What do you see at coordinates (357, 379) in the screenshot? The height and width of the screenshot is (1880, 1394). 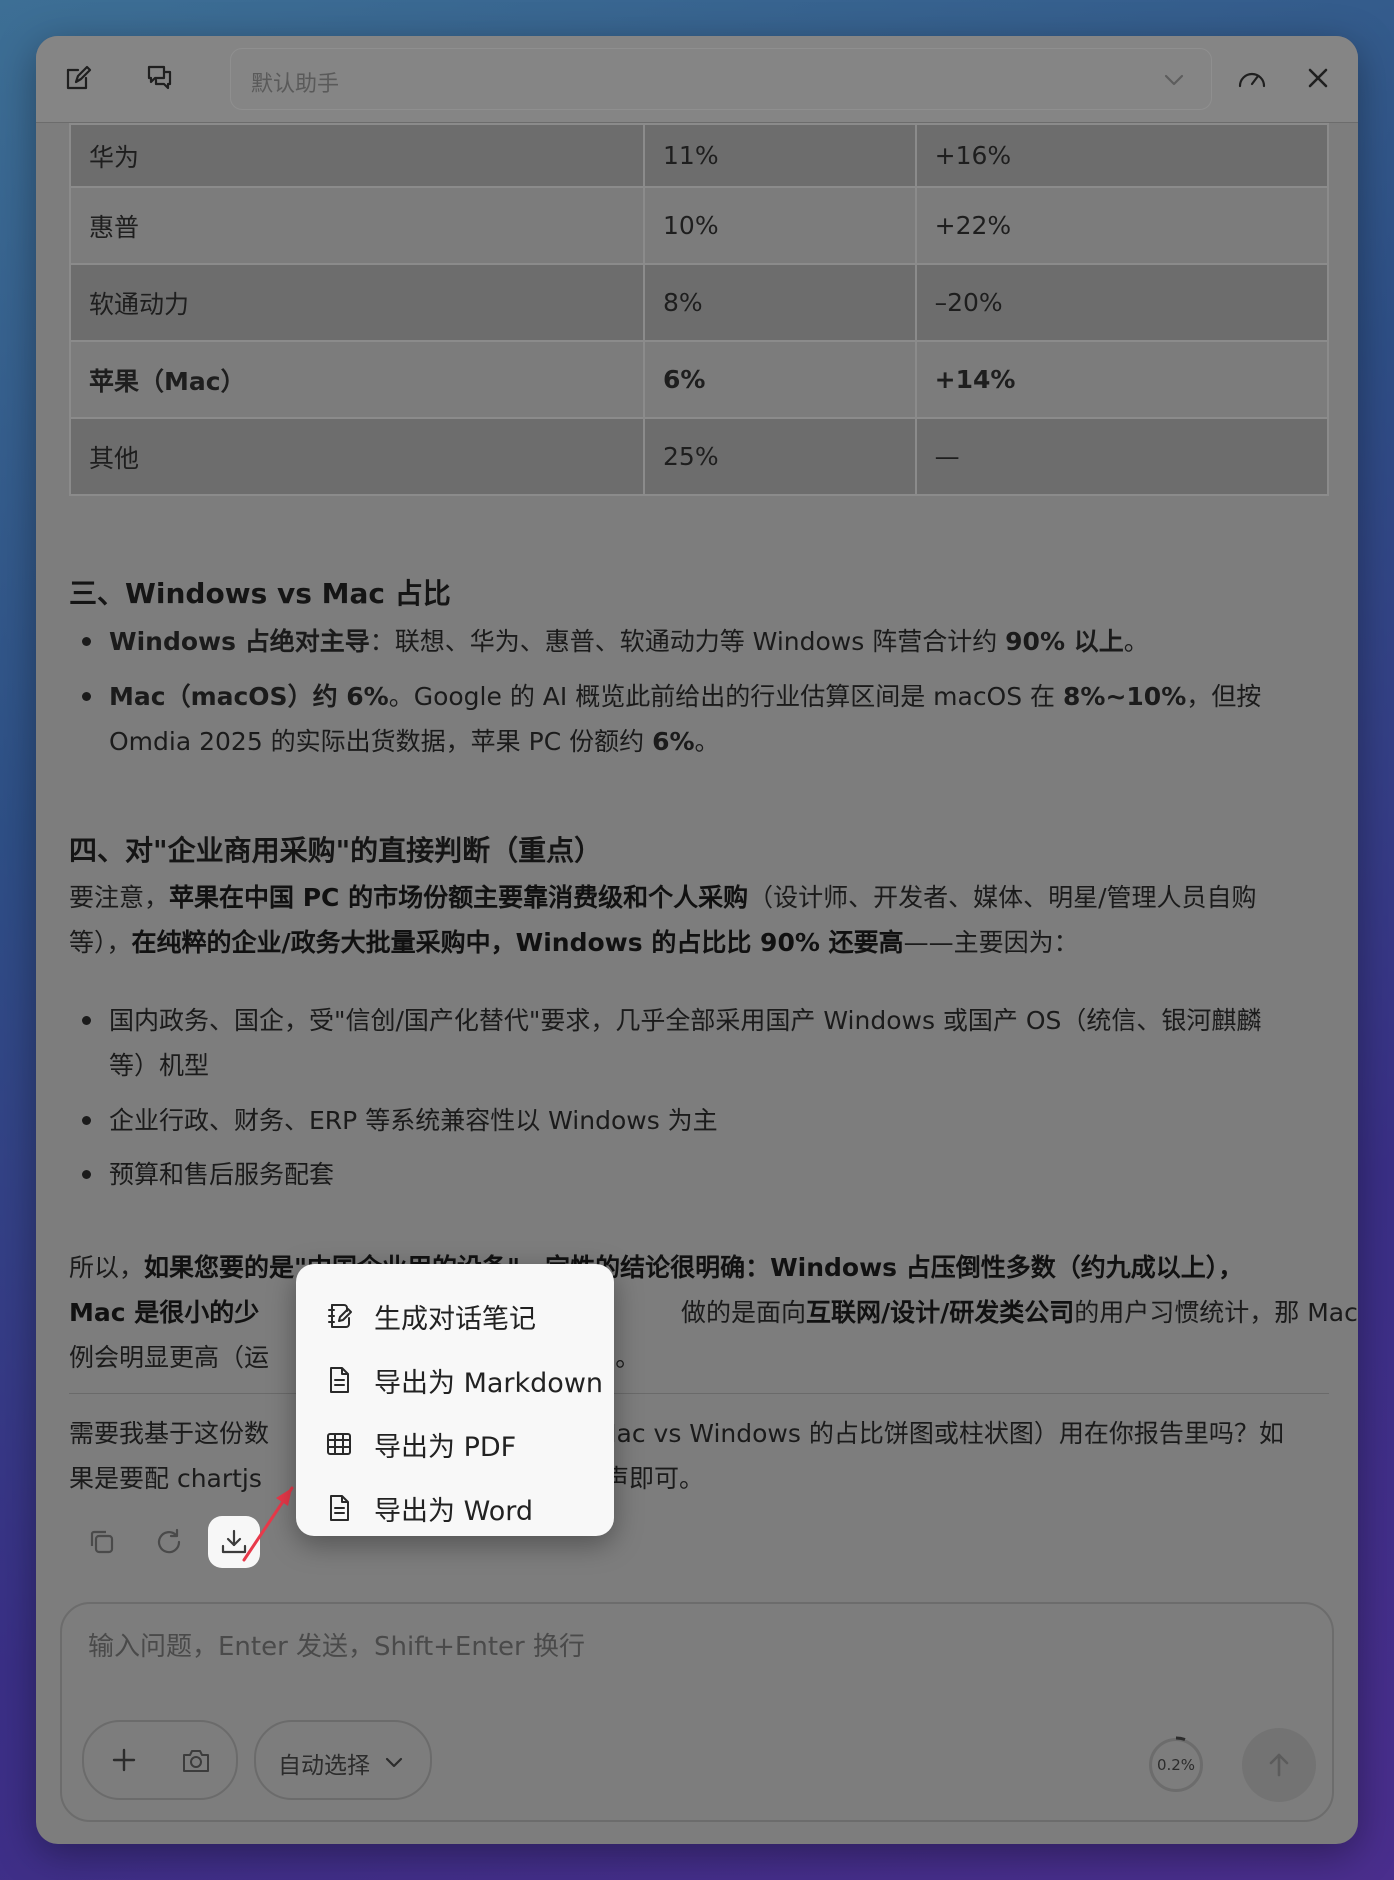 I see `table-cell-brand: 苹果（Mac）` at bounding box center [357, 379].